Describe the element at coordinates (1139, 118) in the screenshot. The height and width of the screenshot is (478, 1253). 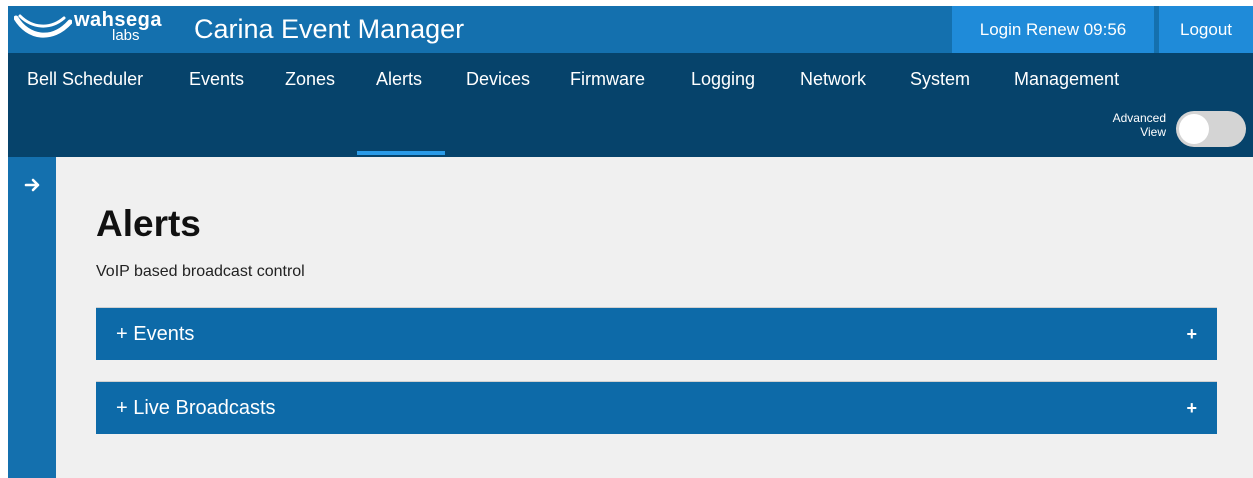
I see `advanced-view-label-line1: Advanced` at that location.